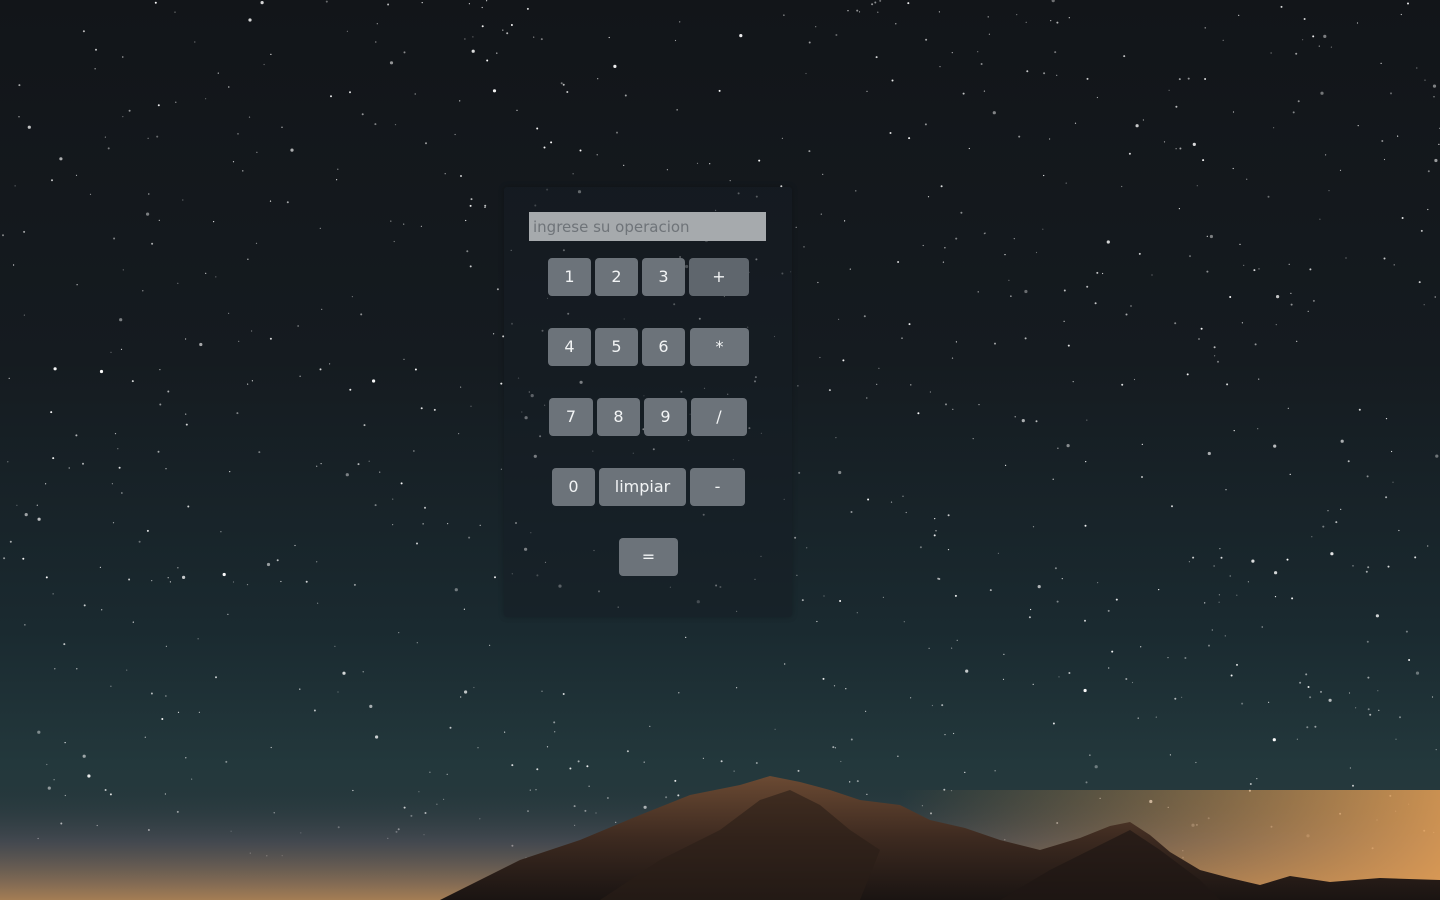 Image resolution: width=1440 pixels, height=900 pixels. I want to click on key-7-button: 7, so click(571, 417).